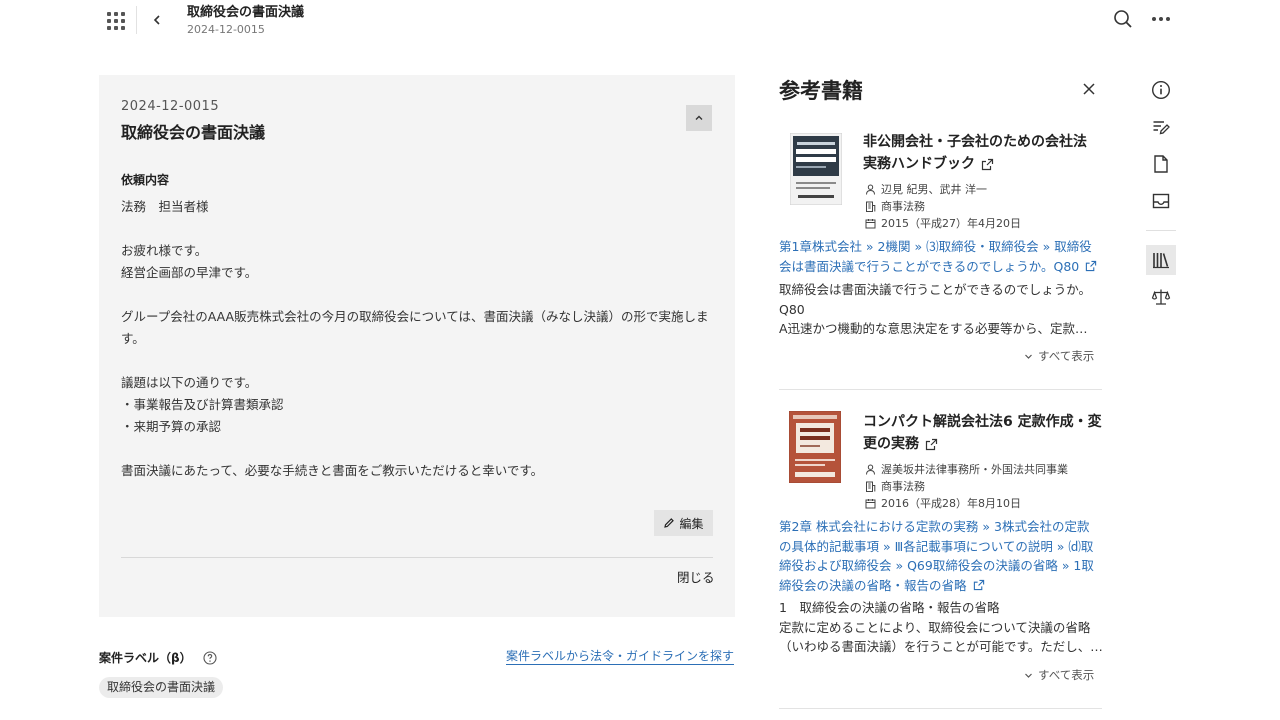 This screenshot has height=720, width=1280. I want to click on body-line: 議題は以下の通りです。, so click(189, 382).